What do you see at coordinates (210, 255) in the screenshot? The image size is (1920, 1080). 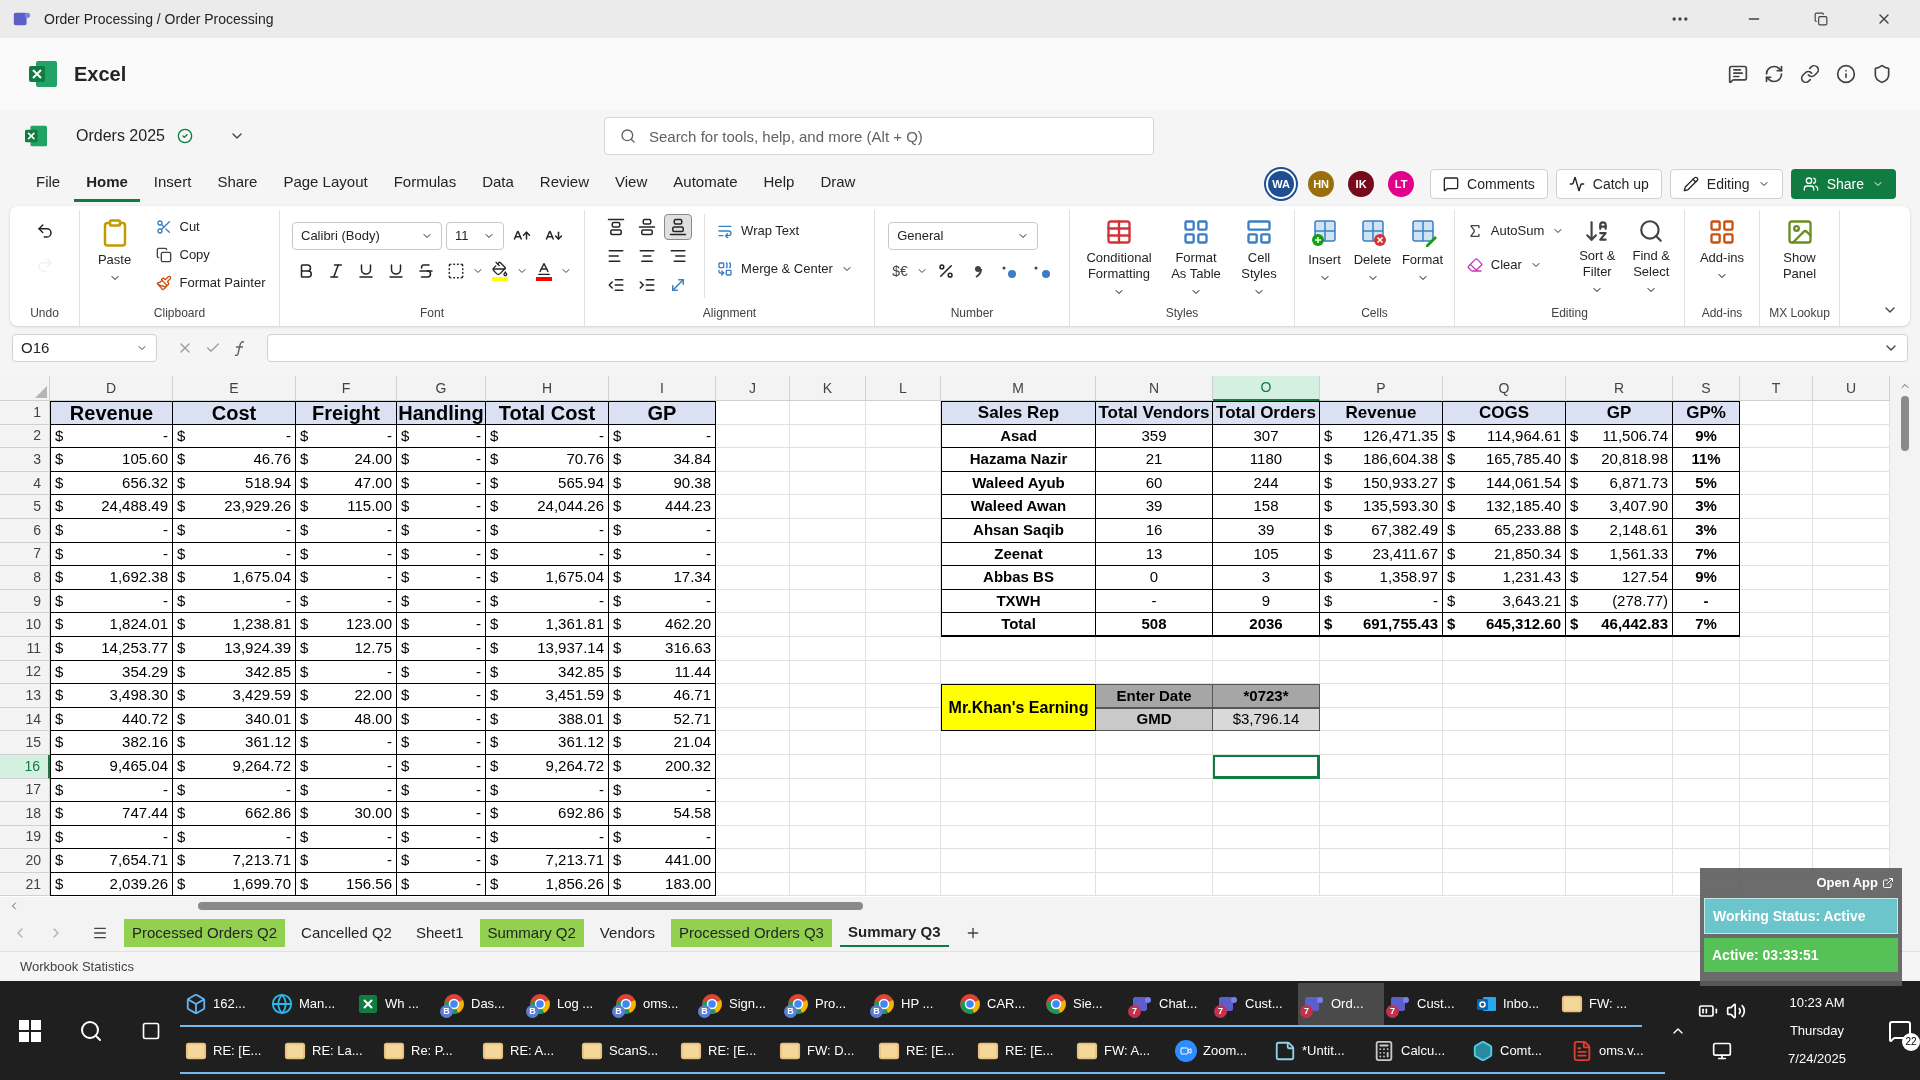 I see `copy-button: Copy` at bounding box center [210, 255].